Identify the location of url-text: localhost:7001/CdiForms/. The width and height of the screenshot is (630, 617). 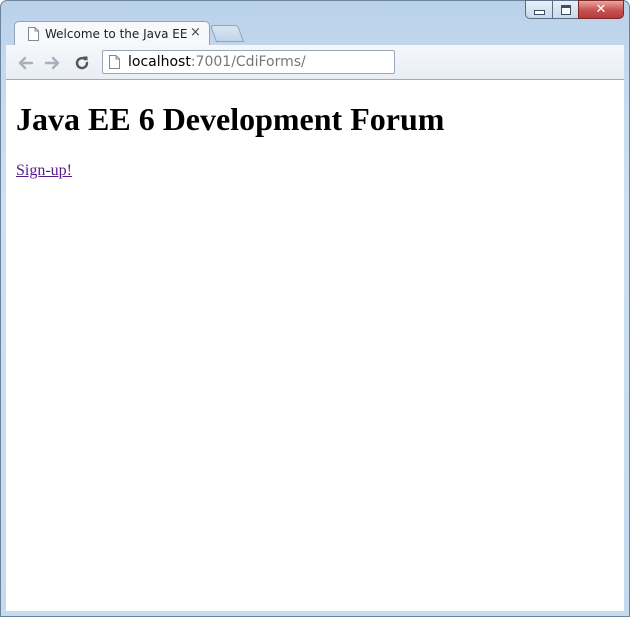
(217, 62).